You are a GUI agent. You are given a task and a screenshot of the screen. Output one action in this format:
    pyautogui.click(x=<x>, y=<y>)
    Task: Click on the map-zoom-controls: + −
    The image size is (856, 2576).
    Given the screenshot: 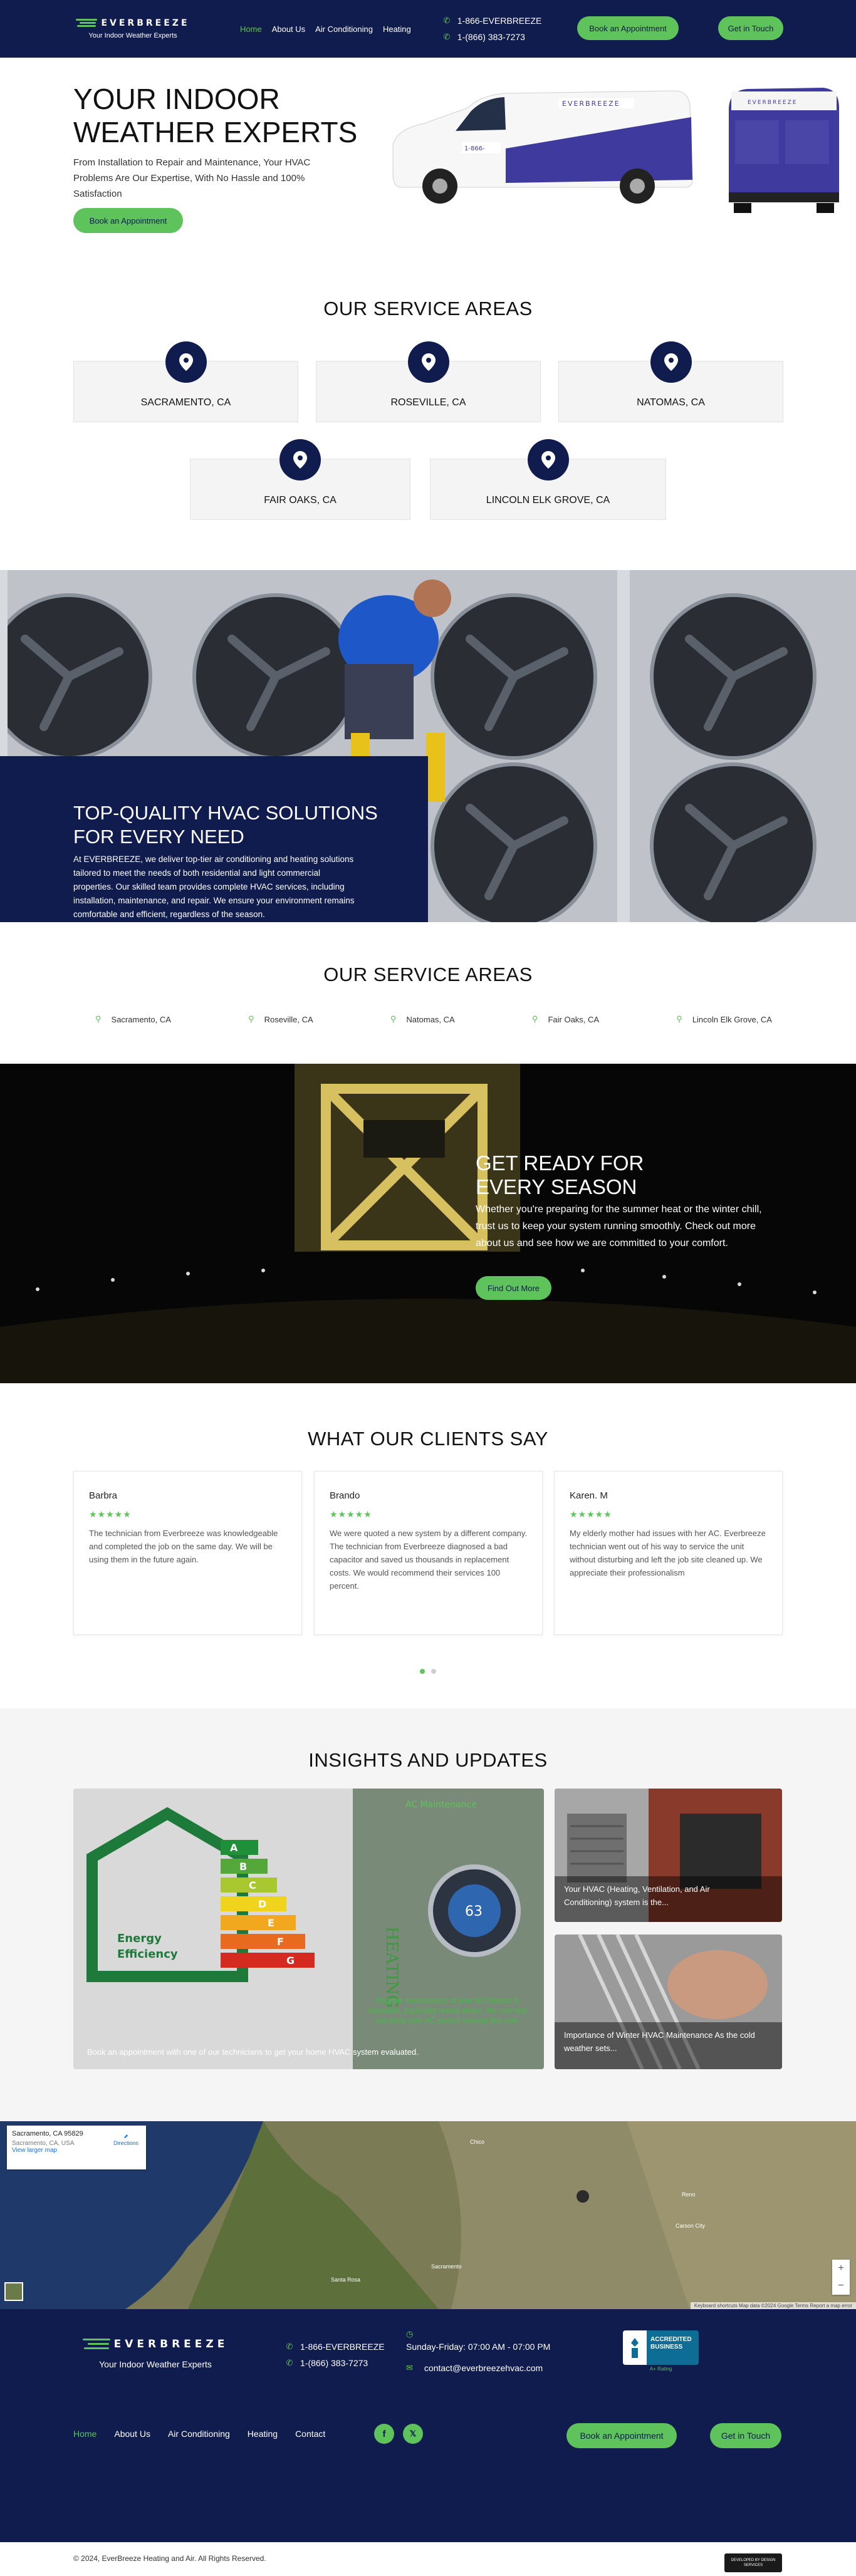 What is the action you would take?
    pyautogui.click(x=841, y=2277)
    